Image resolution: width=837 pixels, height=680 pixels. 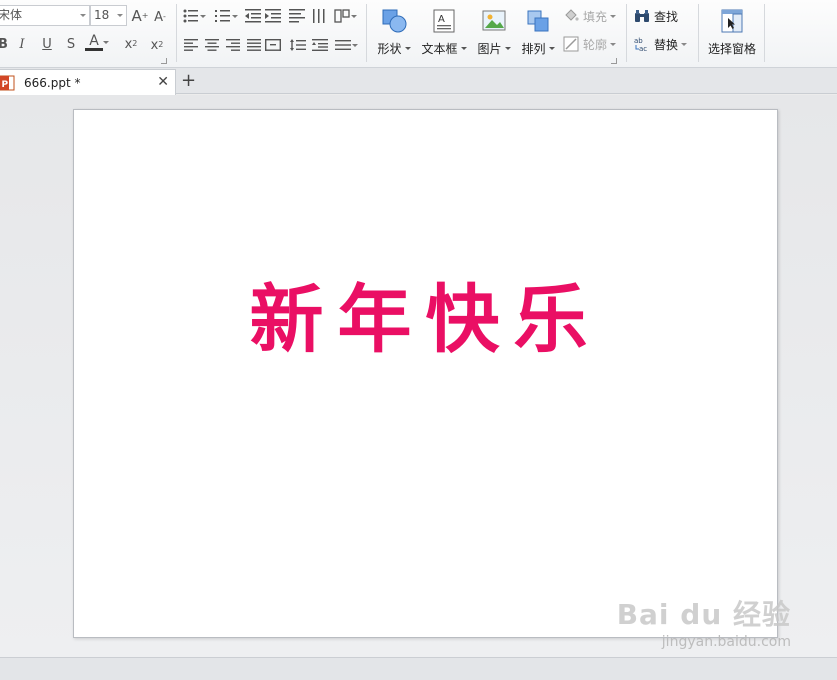 What do you see at coordinates (11, 15) in the screenshot?
I see `font-name-value: 宋体` at bounding box center [11, 15].